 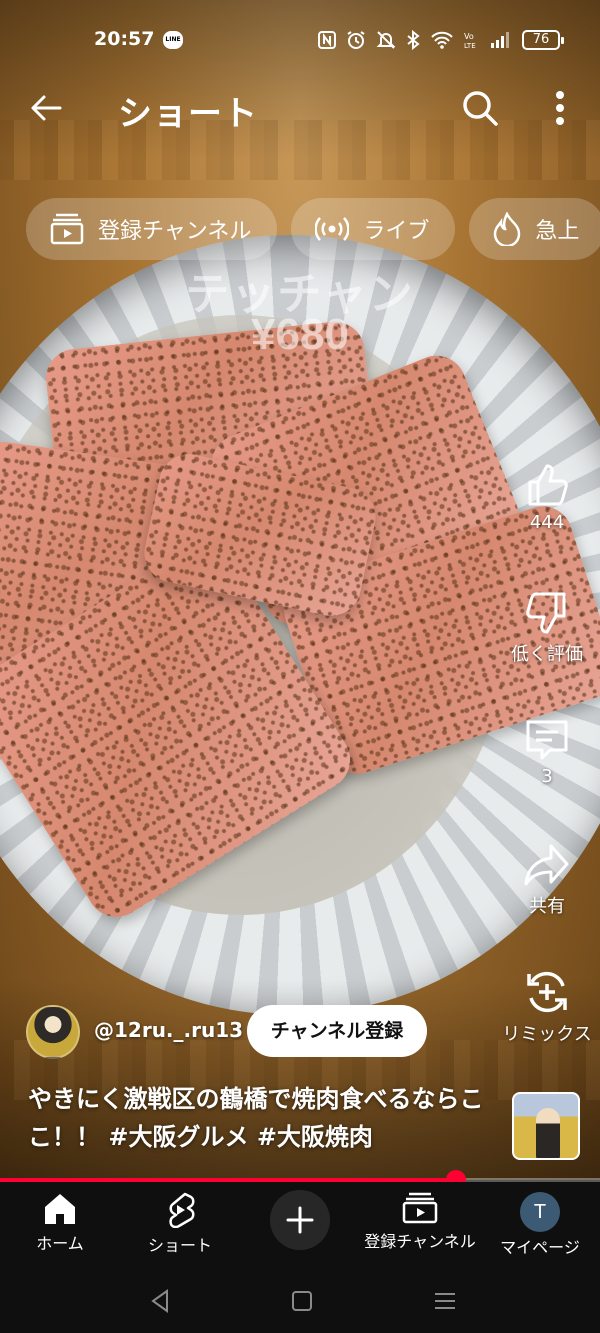 What do you see at coordinates (534, 229) in the screenshot?
I see `chip-trending: 急上` at bounding box center [534, 229].